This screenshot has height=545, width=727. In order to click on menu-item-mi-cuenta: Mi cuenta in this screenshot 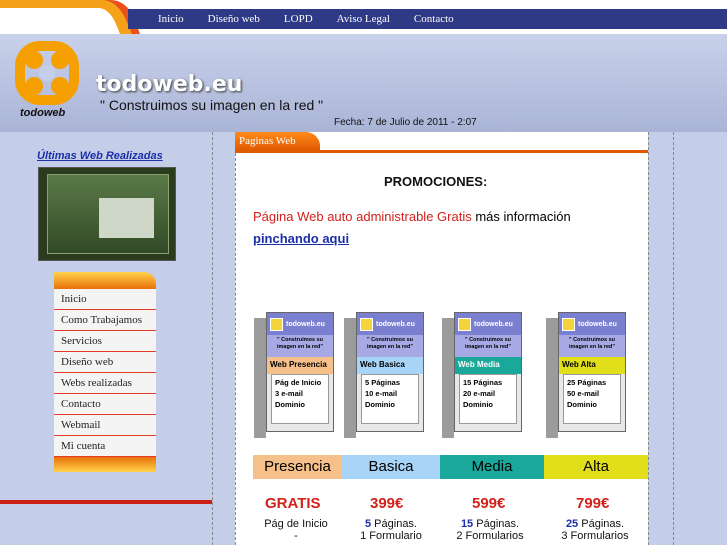, I will do `click(105, 446)`.